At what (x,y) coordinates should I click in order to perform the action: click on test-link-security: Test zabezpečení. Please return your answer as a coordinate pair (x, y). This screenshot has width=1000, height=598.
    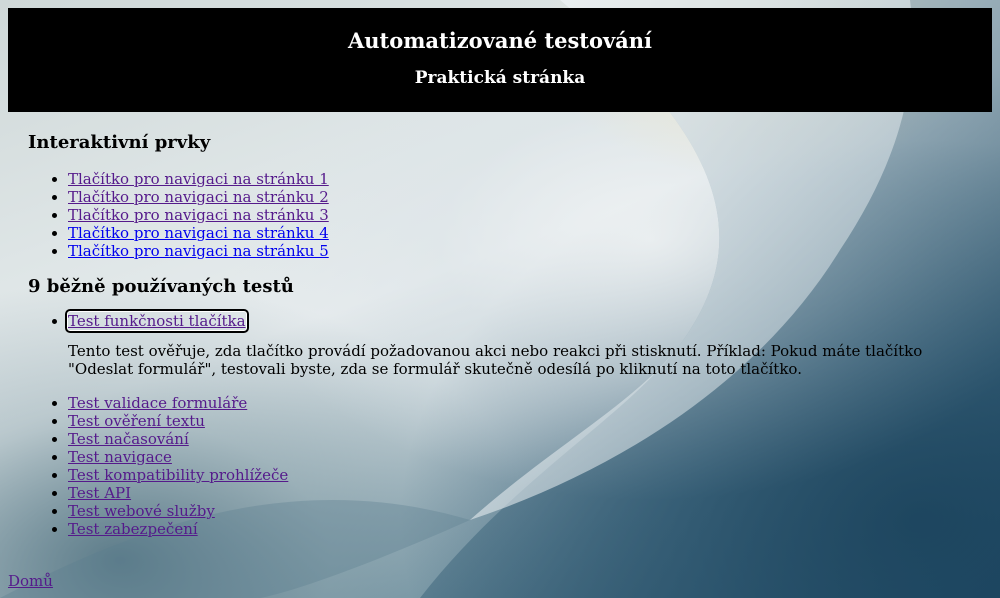
    Looking at the image, I should click on (133, 529).